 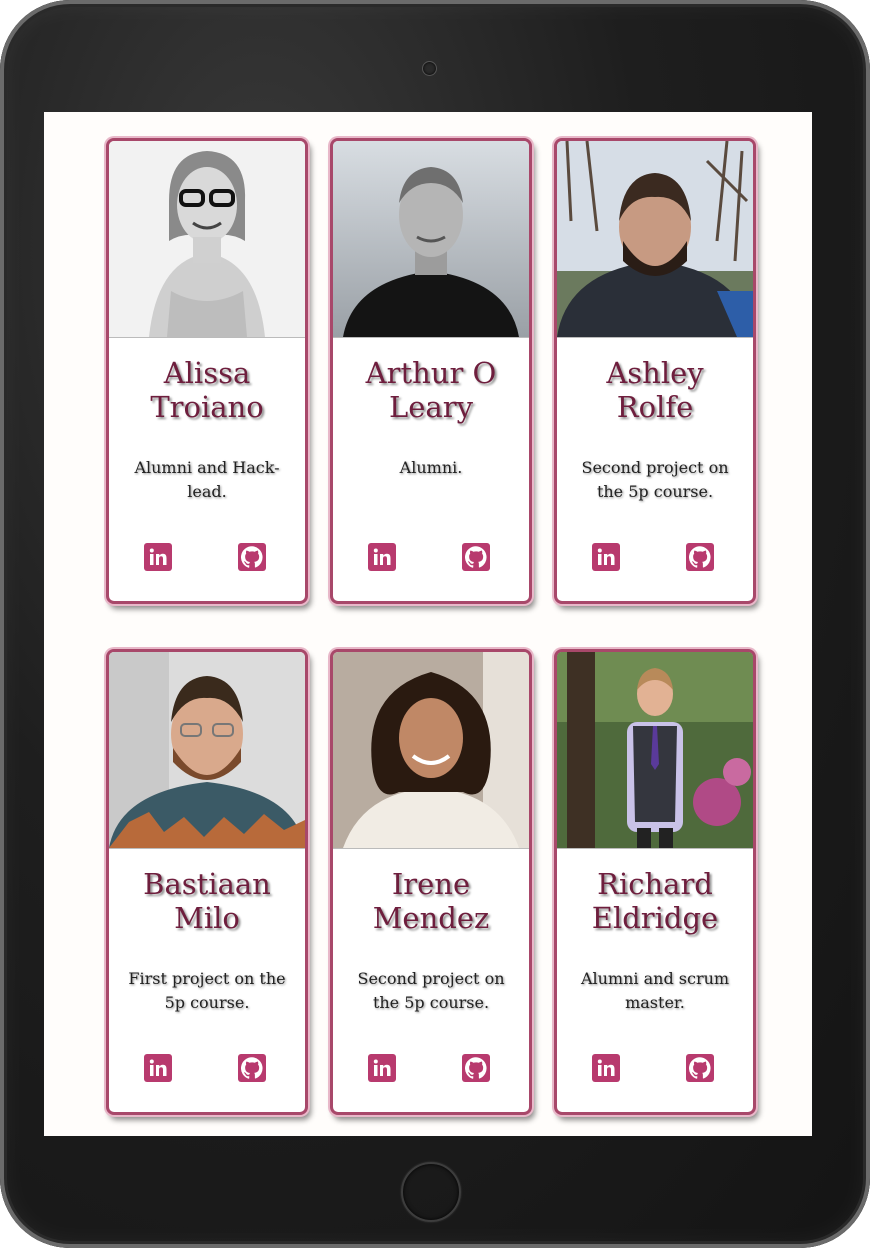 What do you see at coordinates (207, 901) in the screenshot?
I see `member-name: Bastiaan Milo` at bounding box center [207, 901].